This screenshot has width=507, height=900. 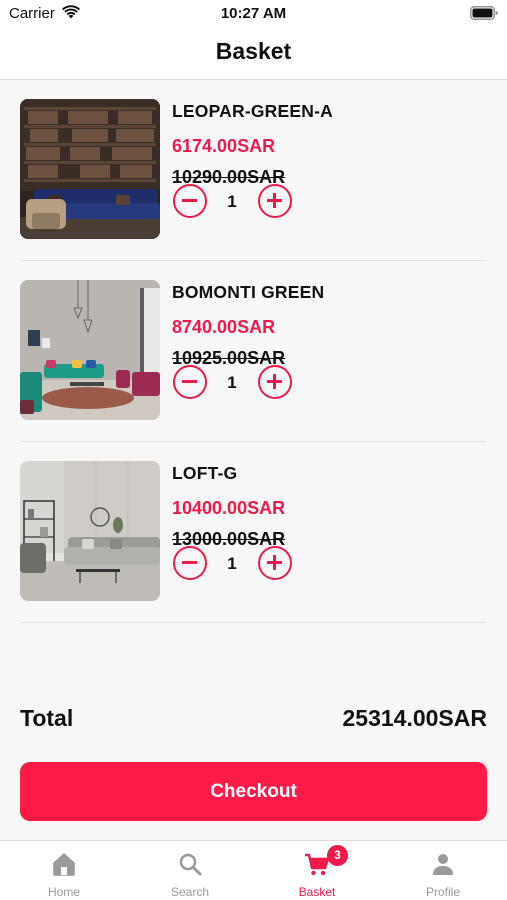 I want to click on tab-profile: Profile, so click(x=443, y=870).